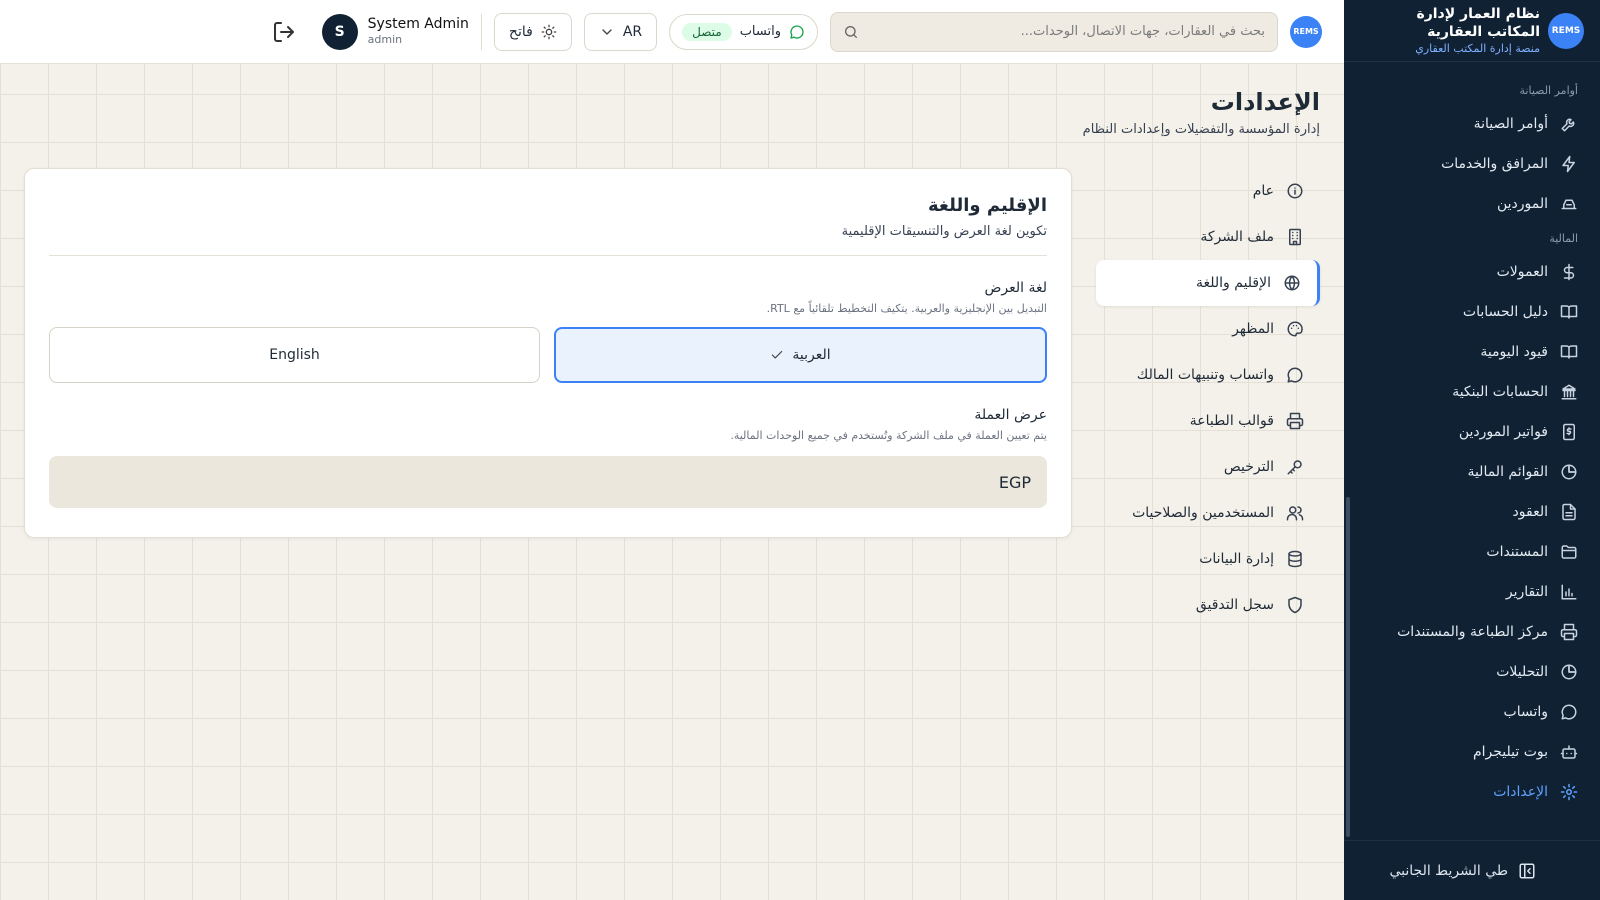 This screenshot has height=900, width=1600. I want to click on wrench-icon, so click(1568, 125).